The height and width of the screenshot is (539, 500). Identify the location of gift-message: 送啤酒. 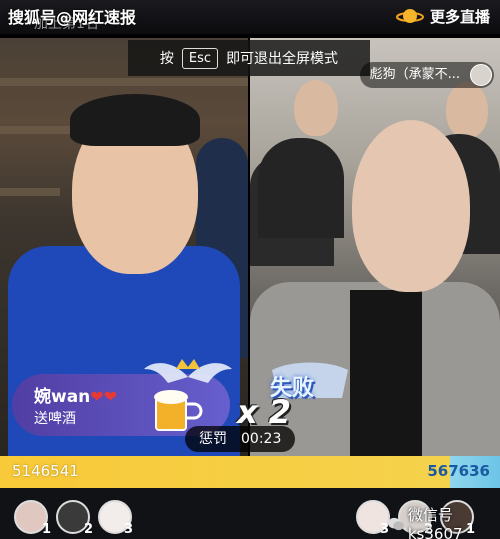
(55, 419).